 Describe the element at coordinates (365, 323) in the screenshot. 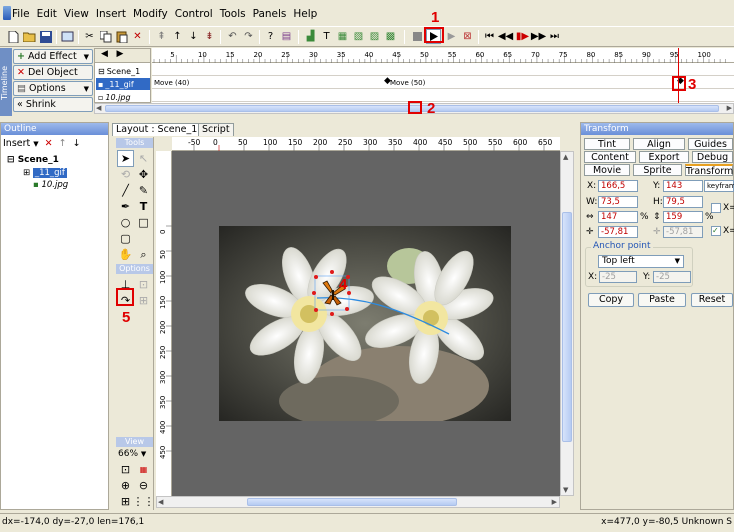

I see `flower-image` at that location.